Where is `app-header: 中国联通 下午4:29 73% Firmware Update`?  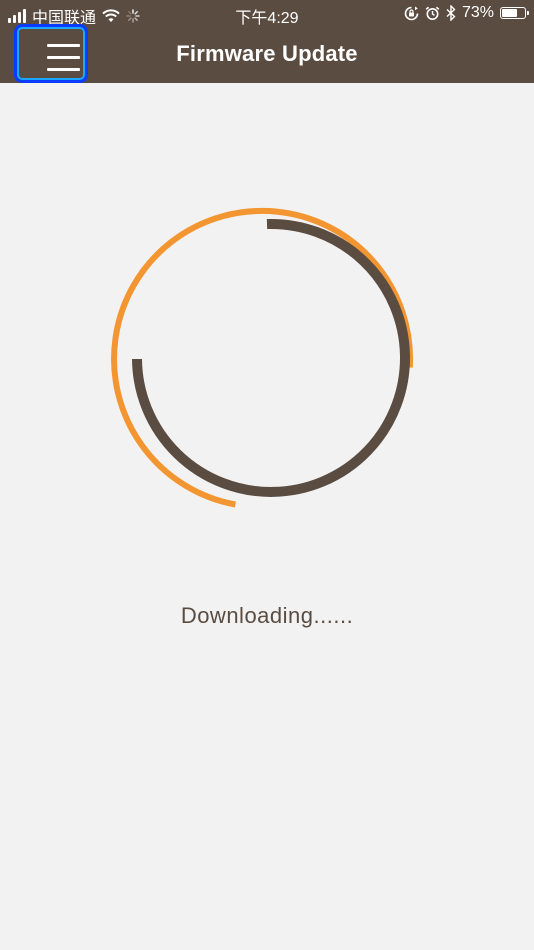
app-header: 中国联通 下午4:29 73% Firmware Update is located at coordinates (267, 41).